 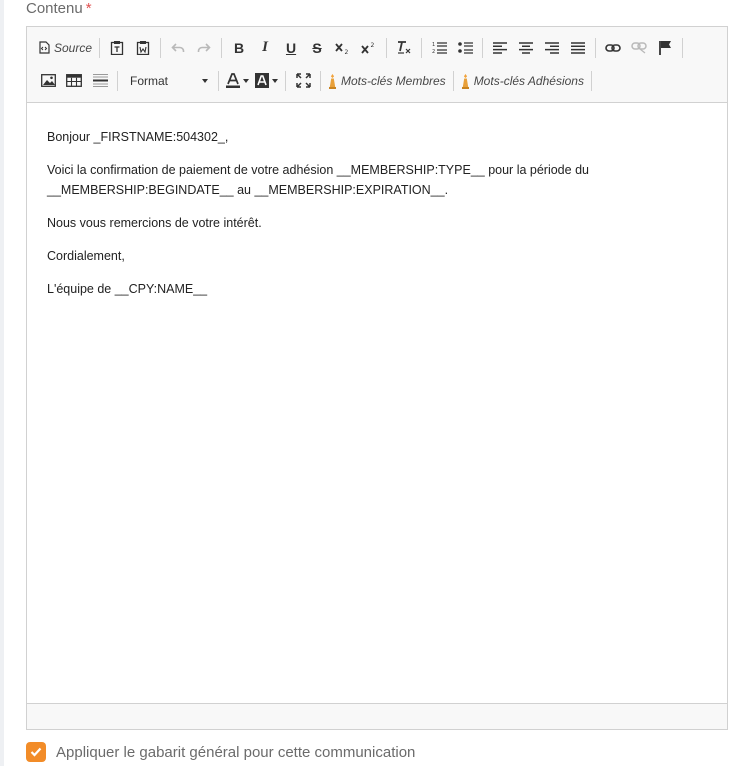 I want to click on strikethrough-icon: S, so click(x=317, y=47).